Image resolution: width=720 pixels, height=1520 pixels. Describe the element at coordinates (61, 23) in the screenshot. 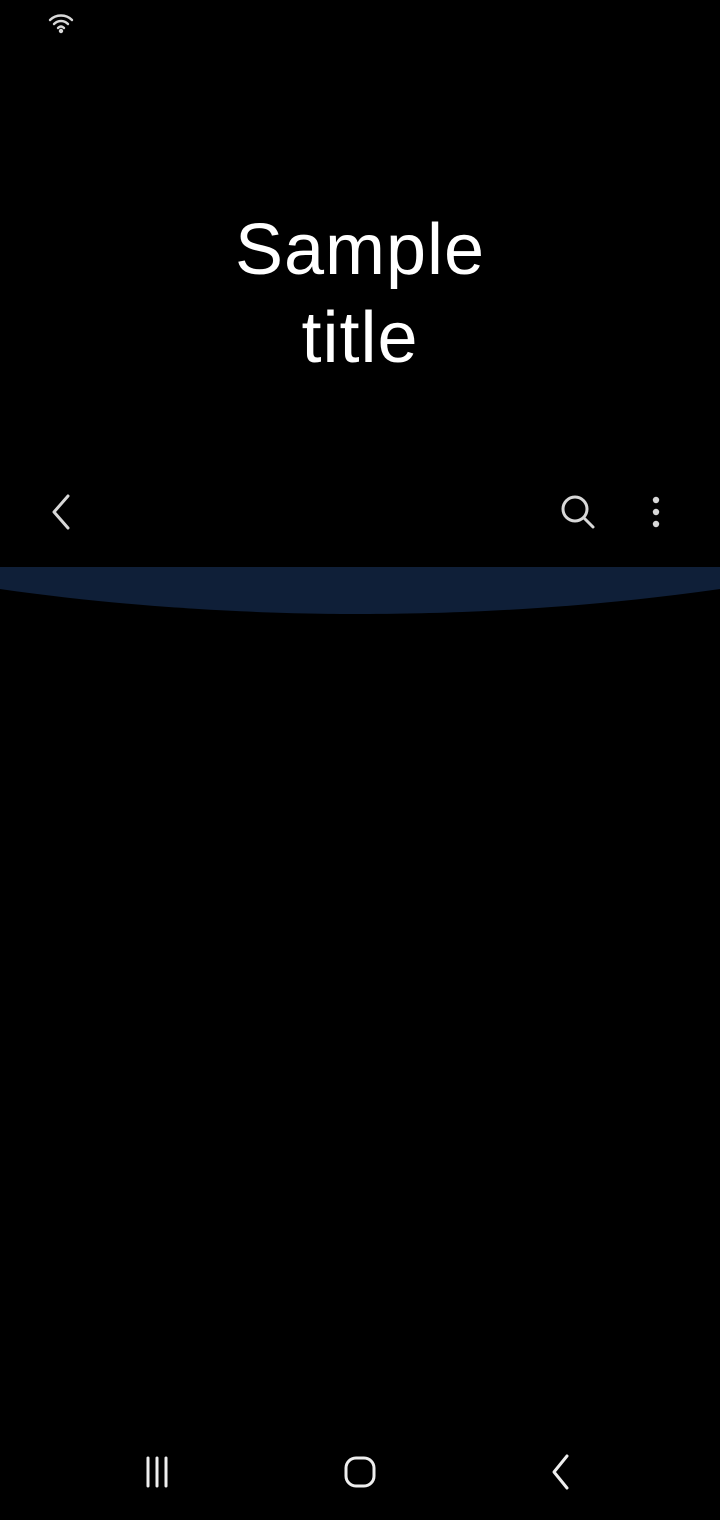

I see `wifi-icon` at that location.